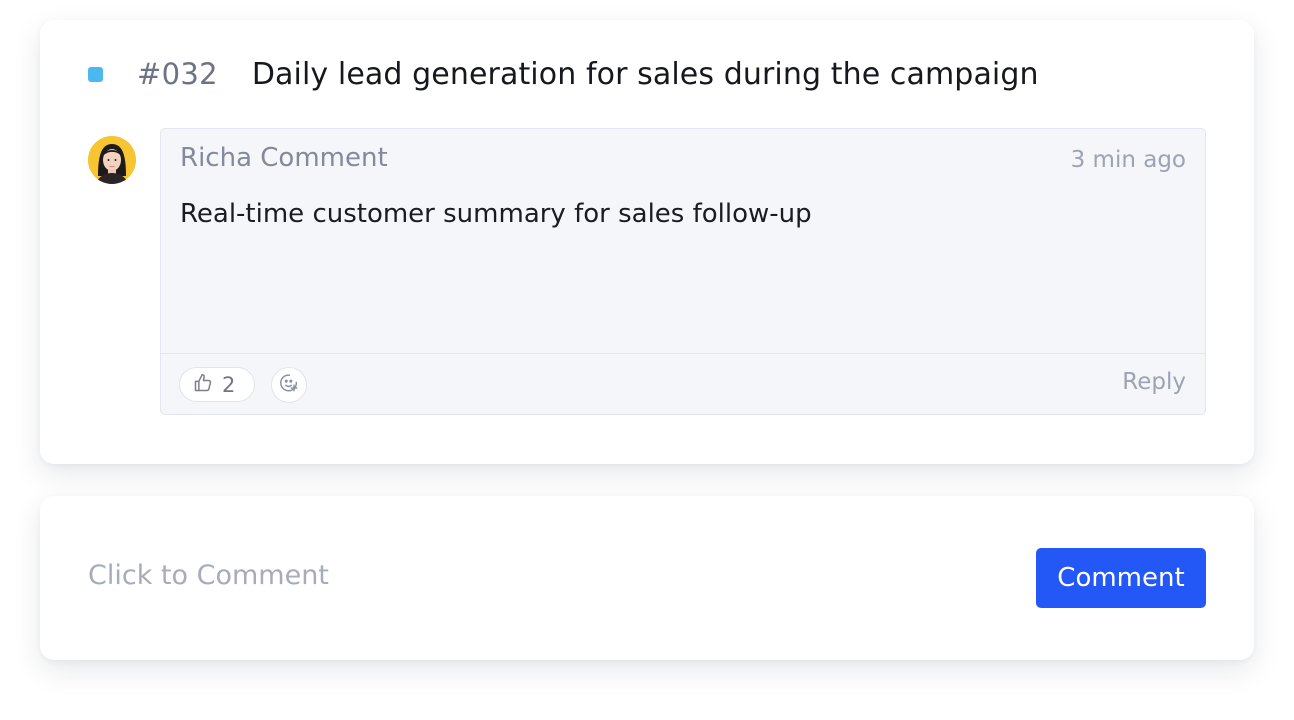 This screenshot has height=720, width=1294. What do you see at coordinates (217, 384) in the screenshot?
I see `like-button: 2` at bounding box center [217, 384].